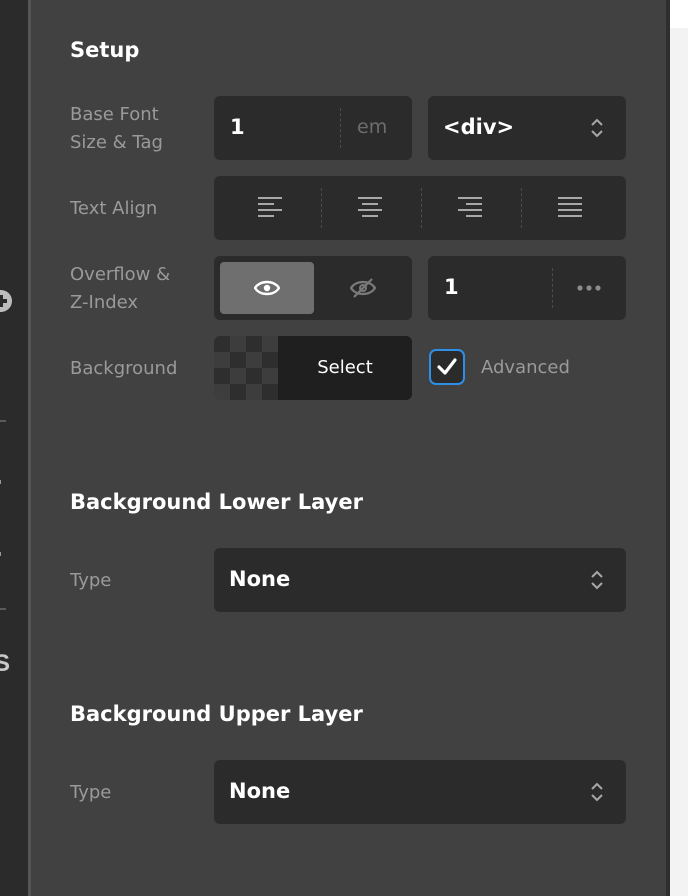  Describe the element at coordinates (271, 208) in the screenshot. I see `align-left-icon` at that location.